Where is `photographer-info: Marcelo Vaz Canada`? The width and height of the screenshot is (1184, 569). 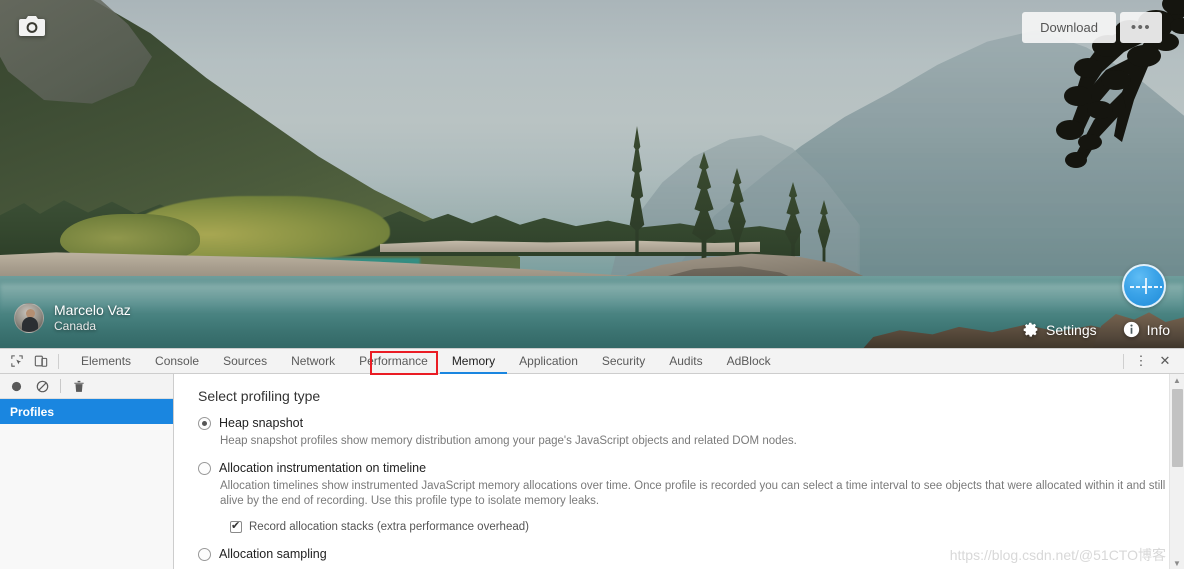 photographer-info: Marcelo Vaz Canada is located at coordinates (72, 318).